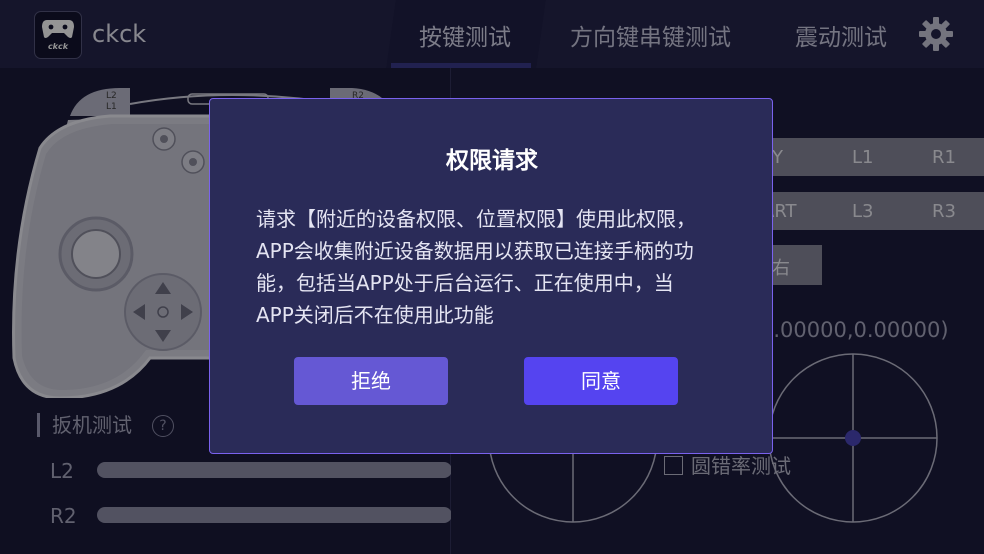 This screenshot has height=554, width=984. I want to click on agree-button: 同意, so click(601, 381).